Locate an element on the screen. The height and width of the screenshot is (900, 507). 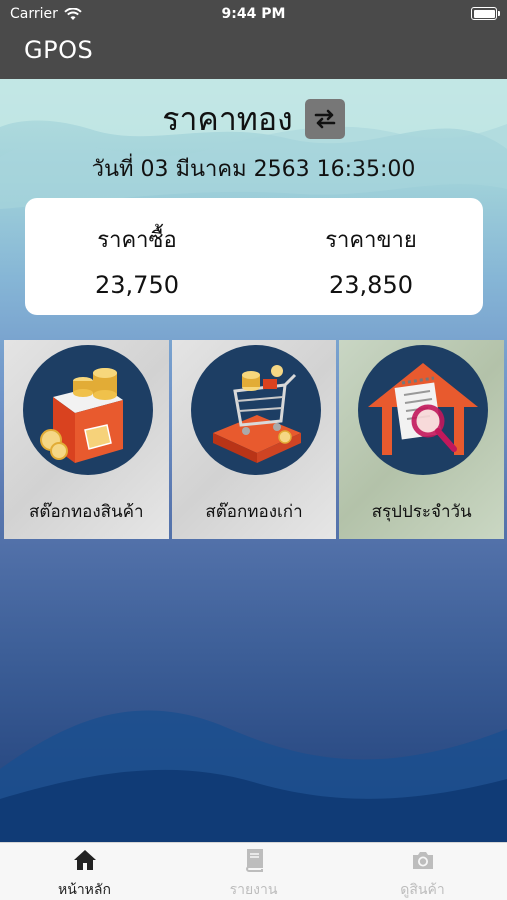
swap-button is located at coordinates (324, 119).